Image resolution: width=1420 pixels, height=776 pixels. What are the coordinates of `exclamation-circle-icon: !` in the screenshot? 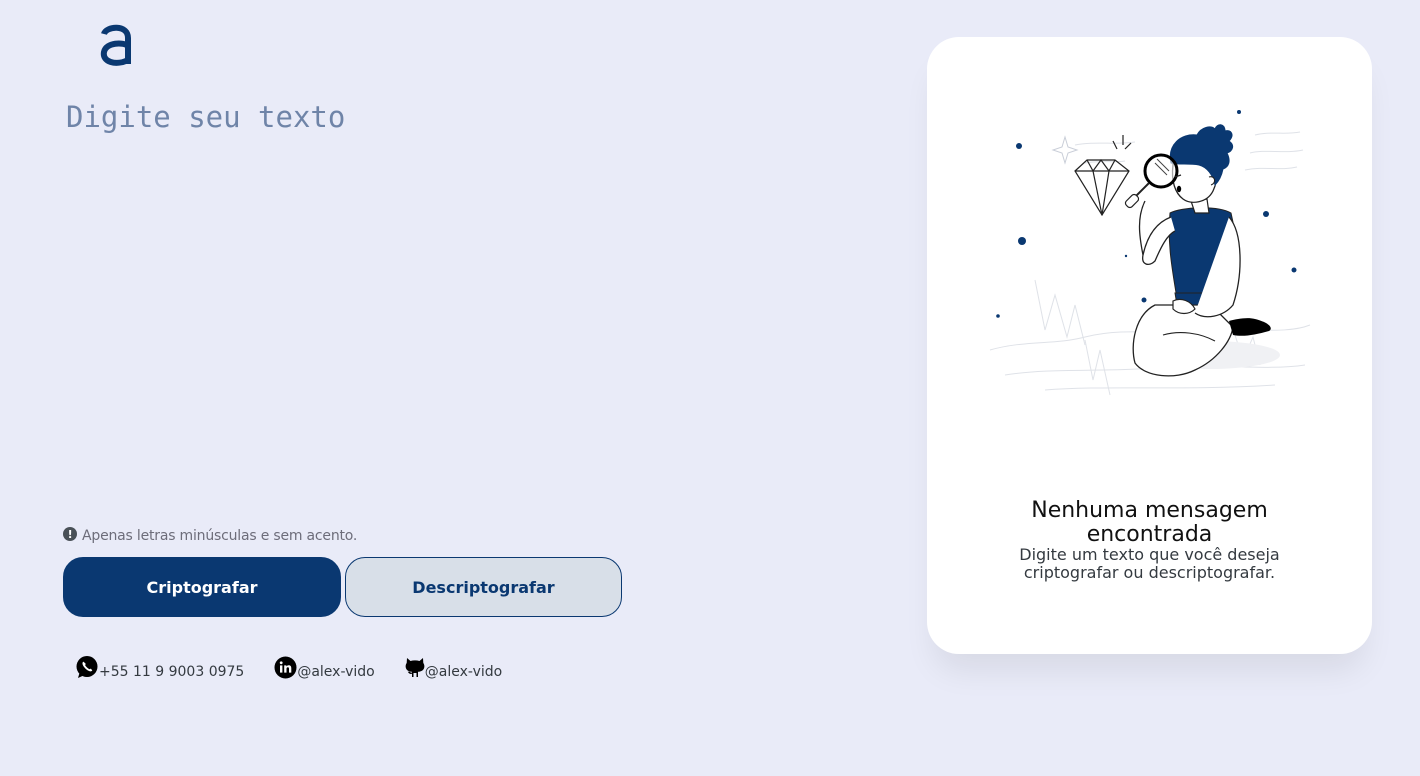 It's located at (70, 534).